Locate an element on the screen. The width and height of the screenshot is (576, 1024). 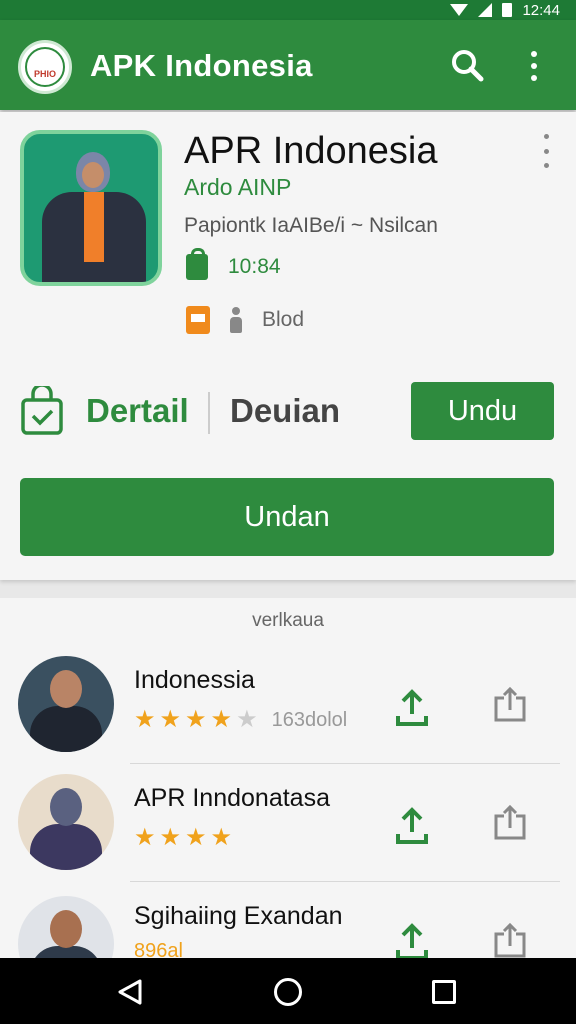
wifi-icon is located at coordinates (459, 10).